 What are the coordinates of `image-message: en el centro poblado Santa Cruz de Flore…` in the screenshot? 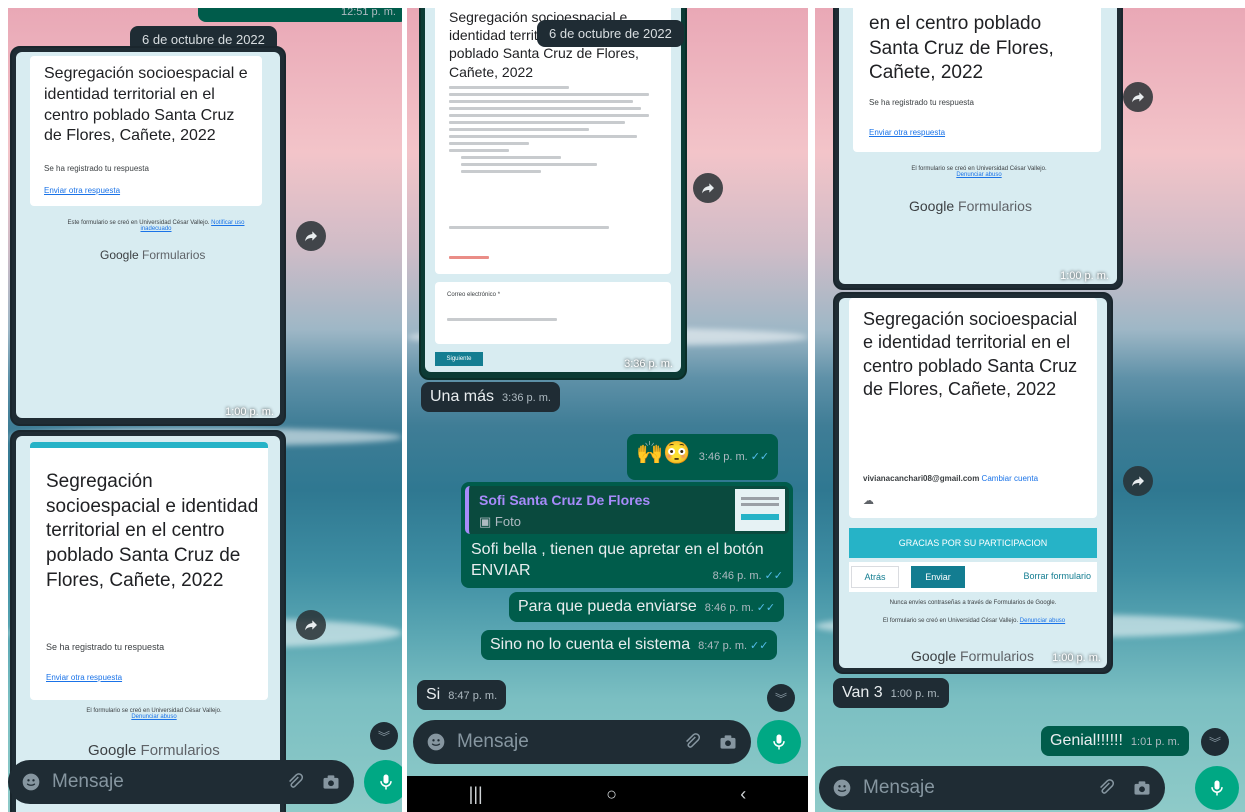 It's located at (978, 149).